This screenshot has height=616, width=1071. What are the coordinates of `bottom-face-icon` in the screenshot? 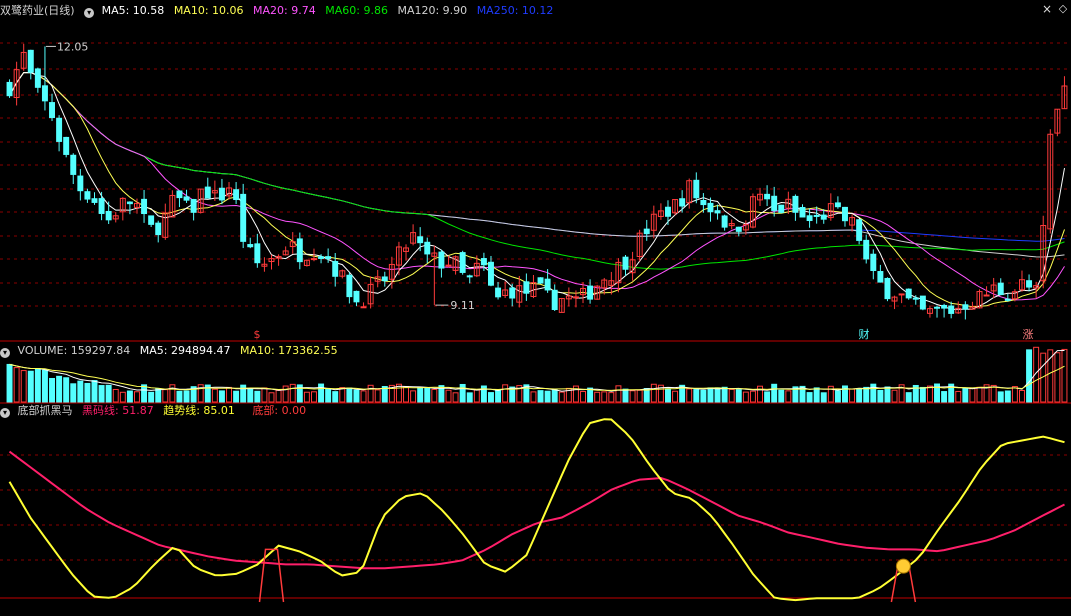 It's located at (903, 566).